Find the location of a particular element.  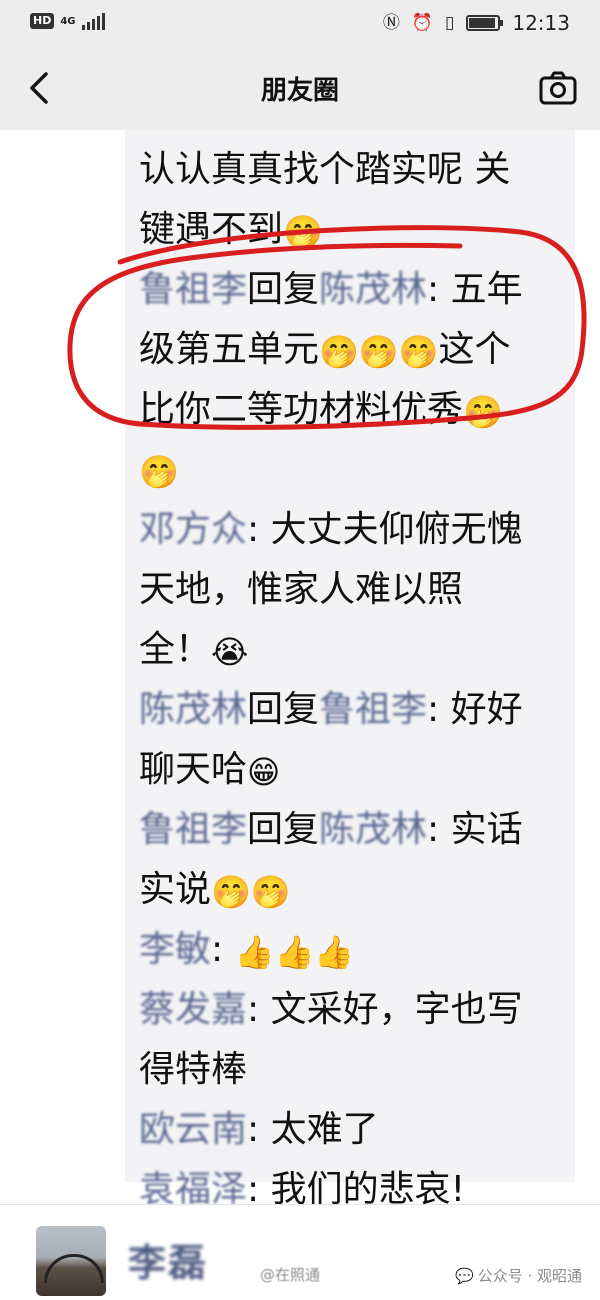

comment-line: 键遇不到🤭 is located at coordinates (357, 230).